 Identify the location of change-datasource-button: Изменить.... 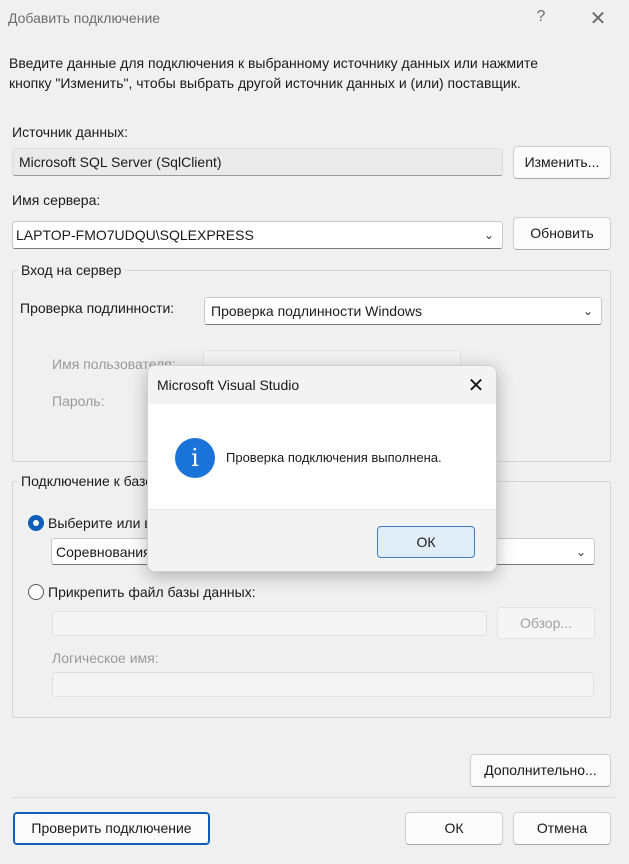
(562, 162).